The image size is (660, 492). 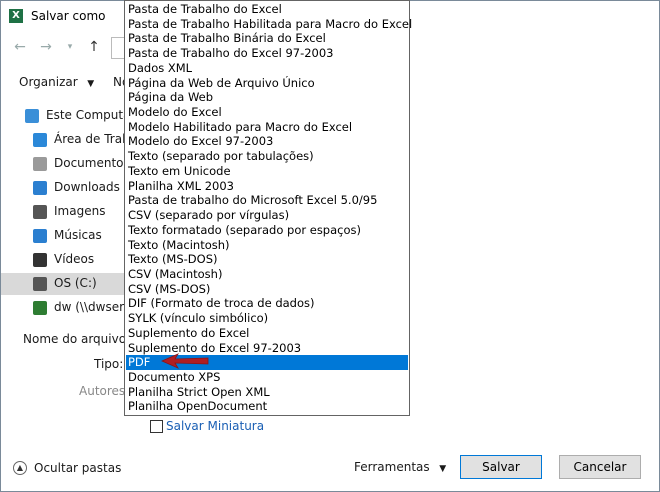 What do you see at coordinates (267, 112) in the screenshot?
I see `file-type-option: Modelo do Excel` at bounding box center [267, 112].